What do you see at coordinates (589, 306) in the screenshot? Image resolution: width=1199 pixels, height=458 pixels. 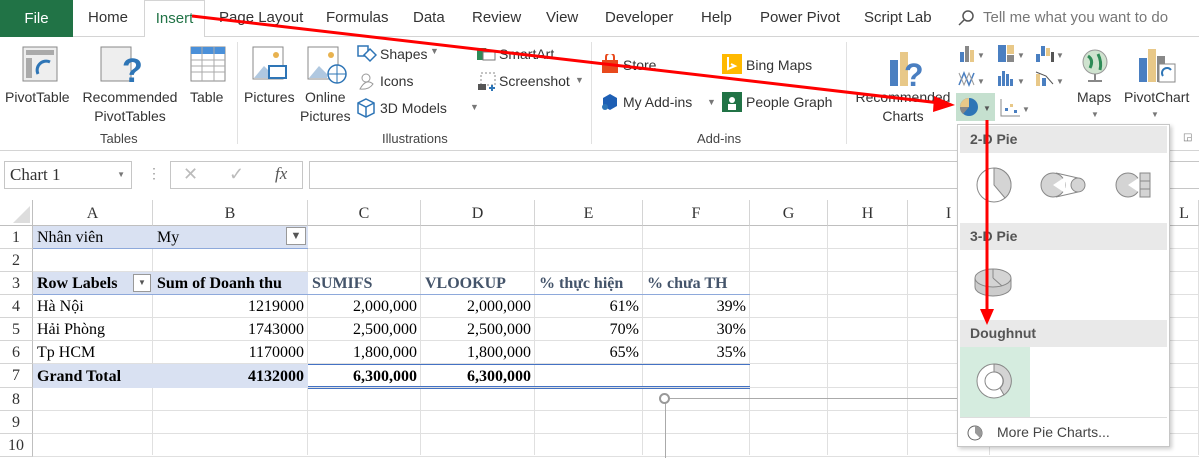 I see `table-cell: 61%` at bounding box center [589, 306].